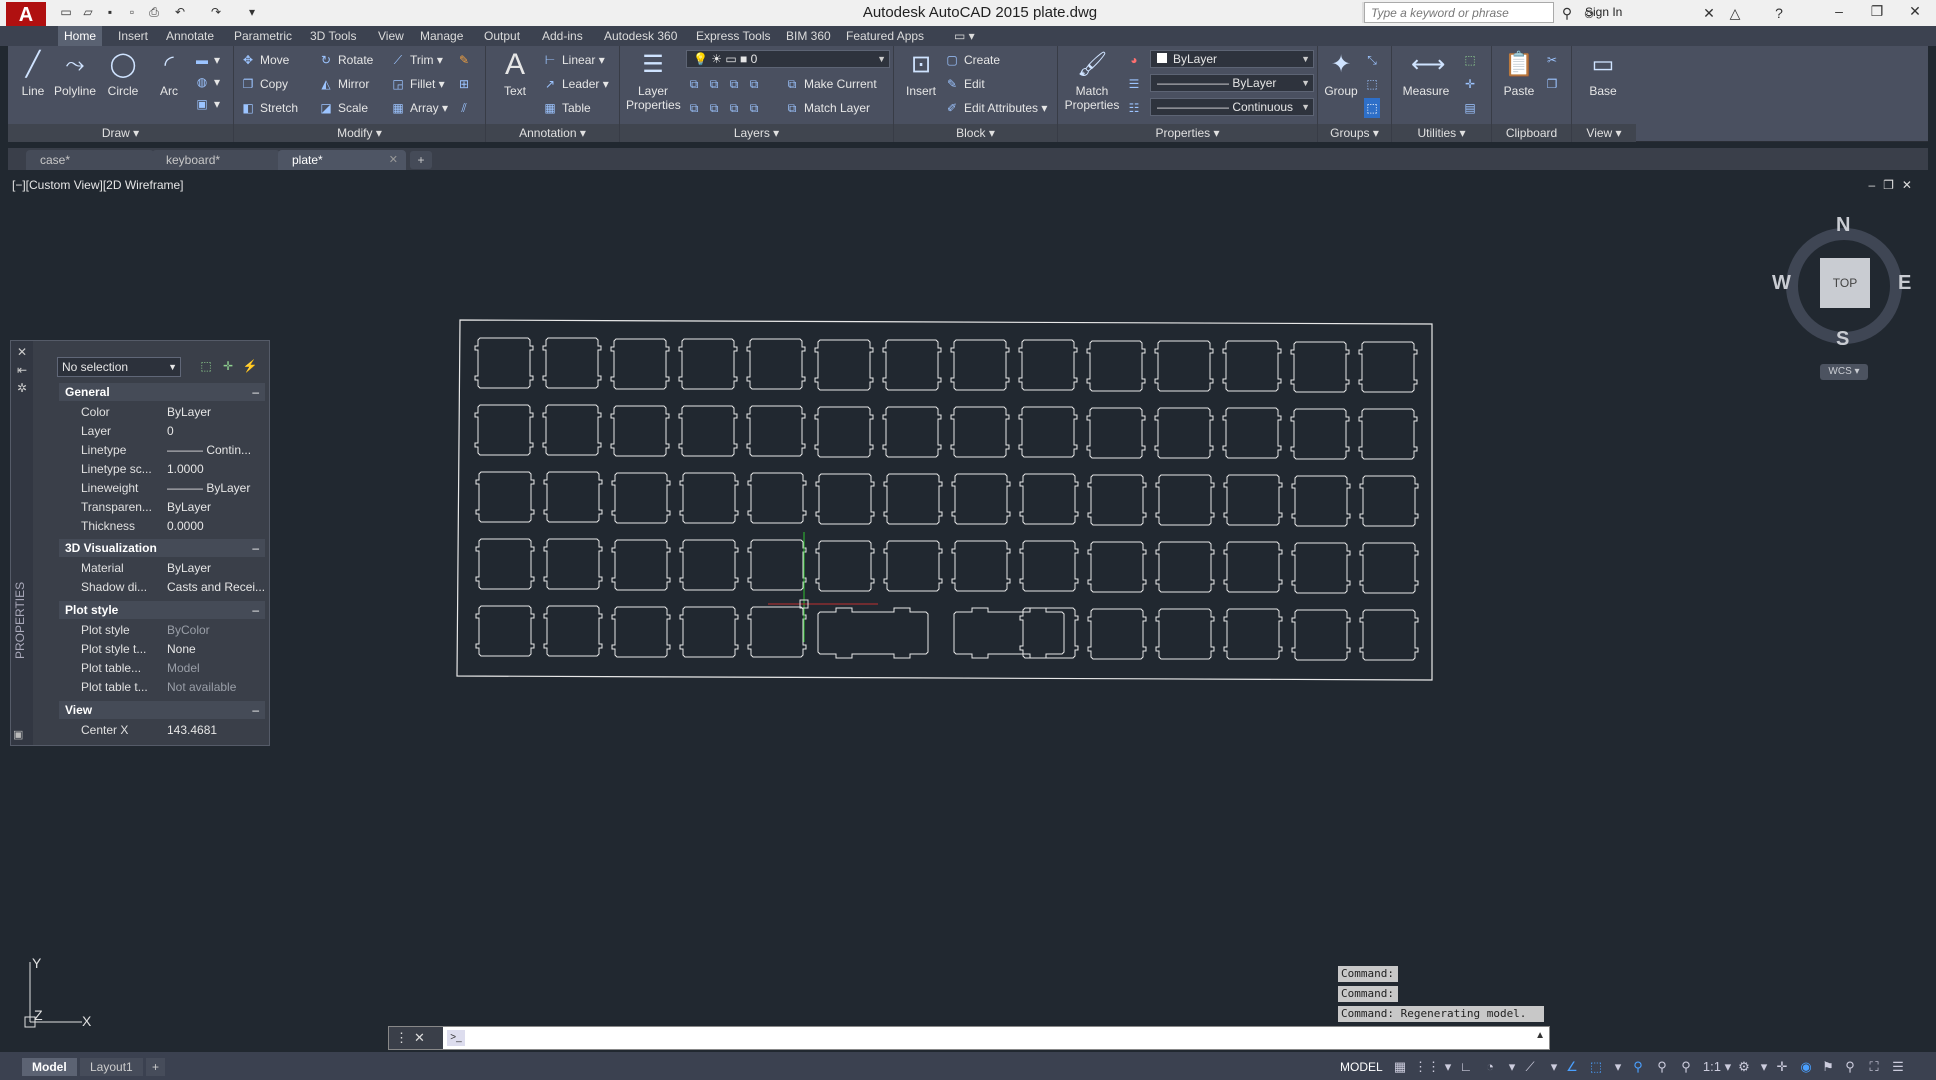 Image resolution: width=1936 pixels, height=1080 pixels. I want to click on draw-panel-label: Draw ▾, so click(120, 133).